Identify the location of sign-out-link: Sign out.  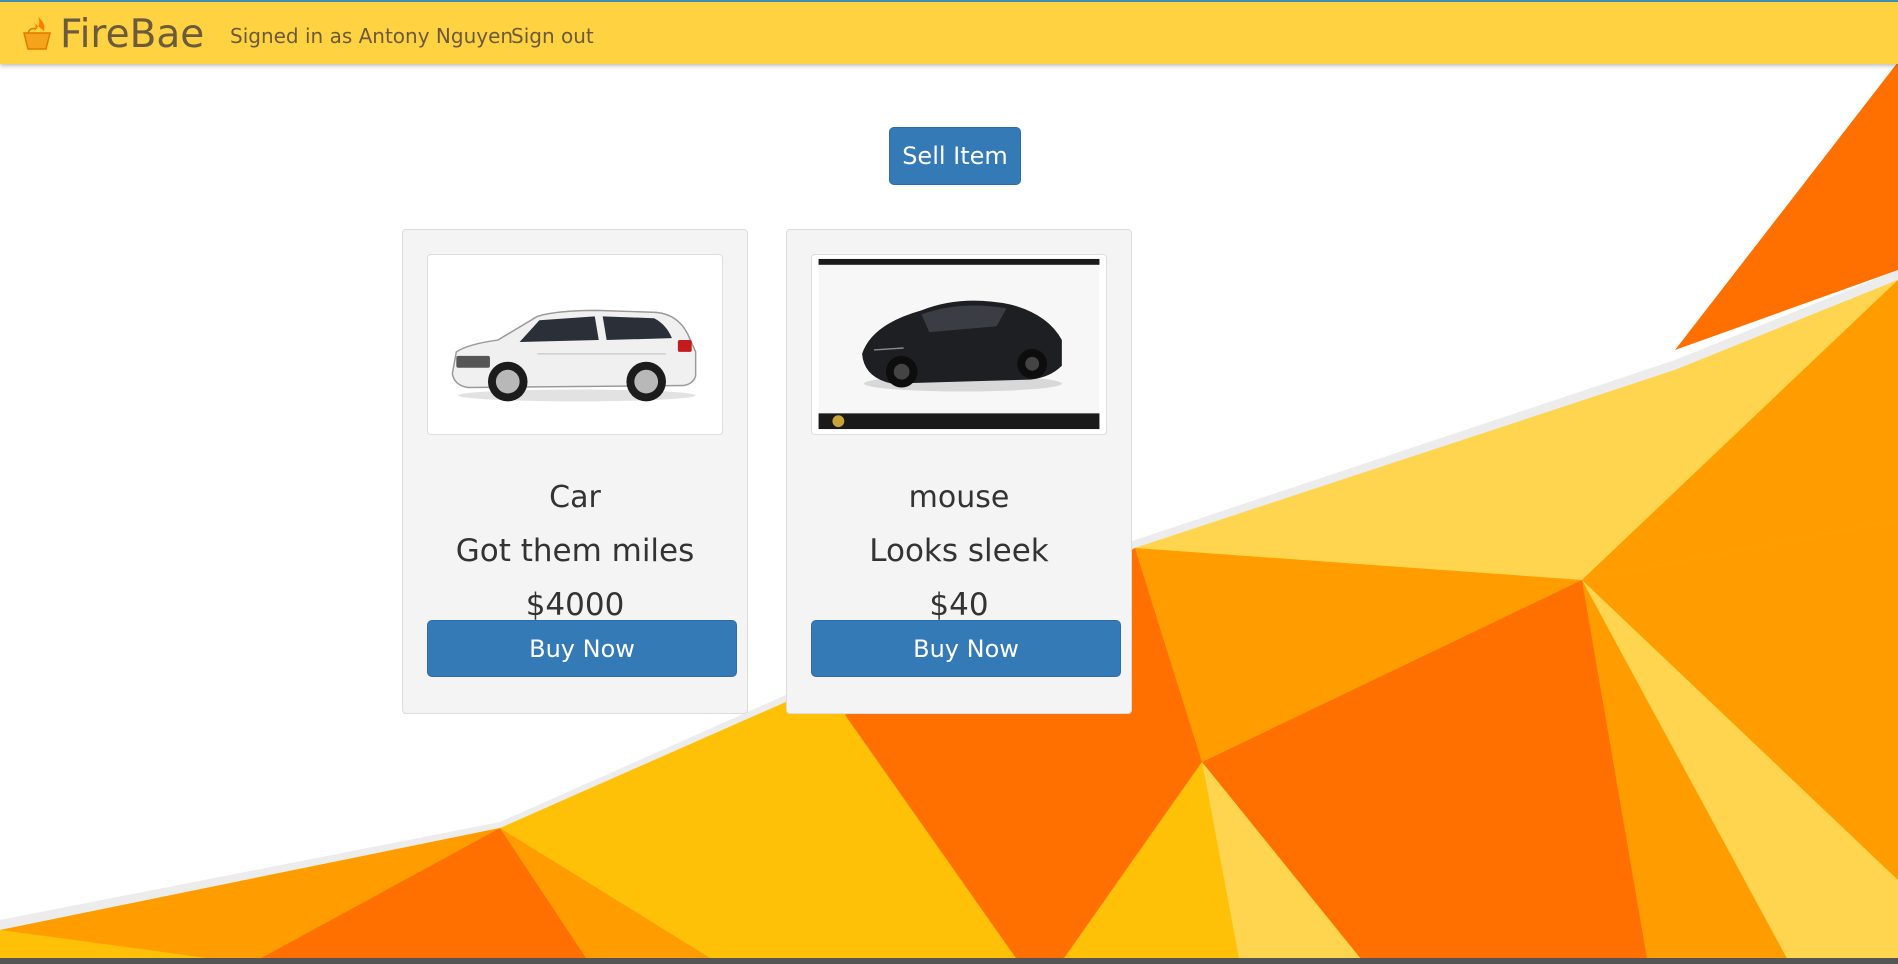
(552, 36).